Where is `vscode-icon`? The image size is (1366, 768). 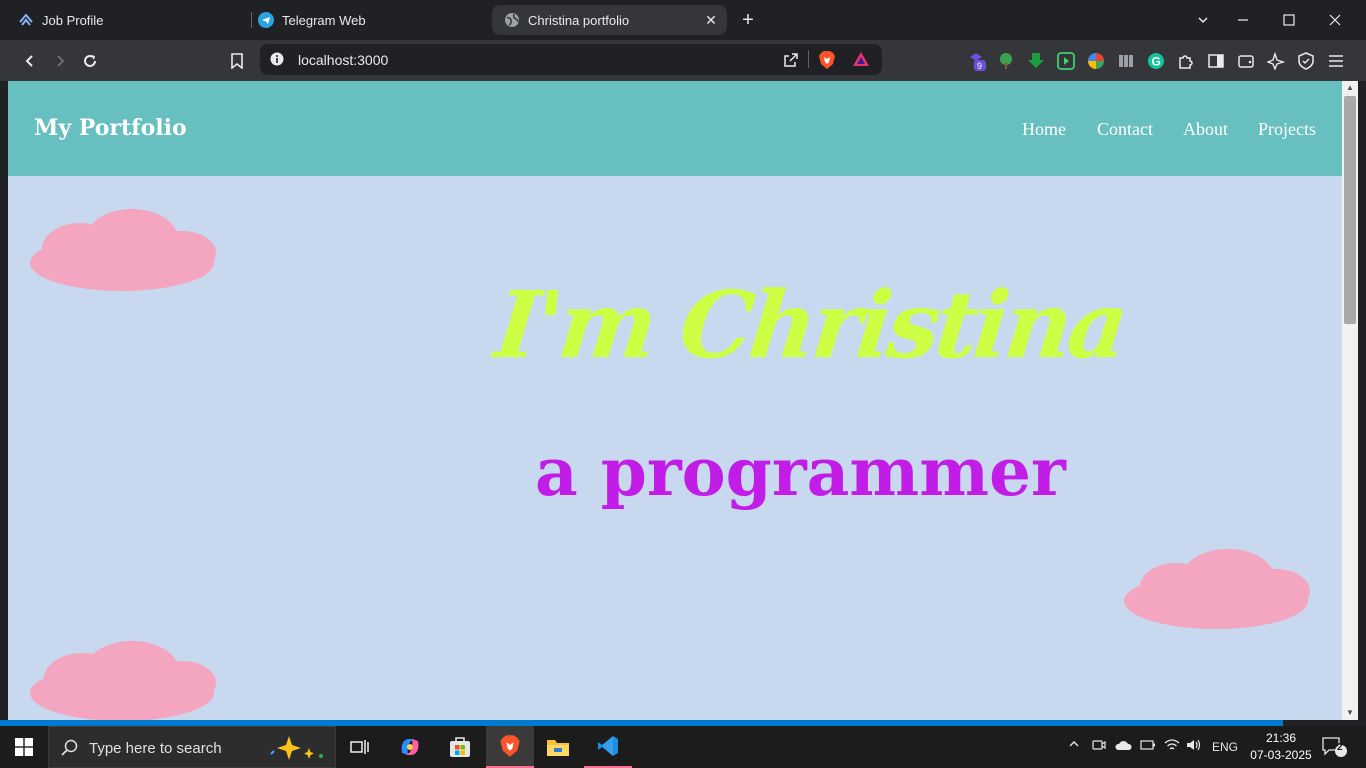
vscode-icon is located at coordinates (608, 747).